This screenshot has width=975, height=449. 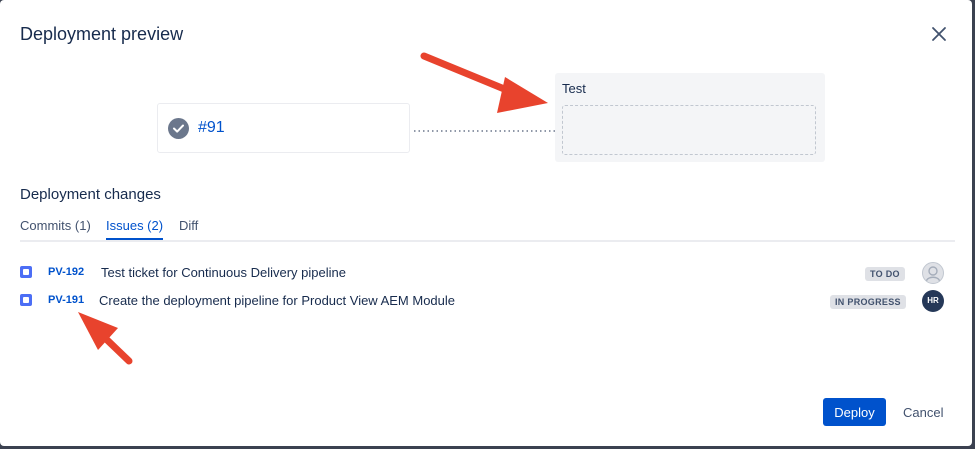 What do you see at coordinates (854, 412) in the screenshot?
I see `deploy-button: Deploy` at bounding box center [854, 412].